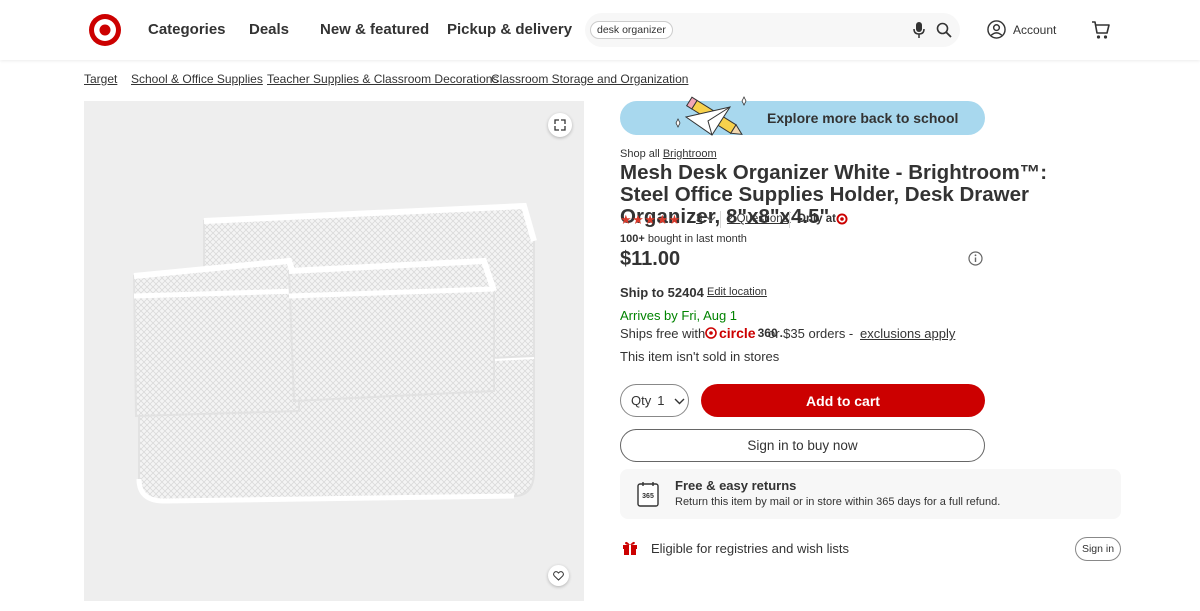 This screenshot has width=1200, height=611. What do you see at coordinates (509, 29) in the screenshot?
I see `nav-pickup-delivery: Pickup & delivery` at bounding box center [509, 29].